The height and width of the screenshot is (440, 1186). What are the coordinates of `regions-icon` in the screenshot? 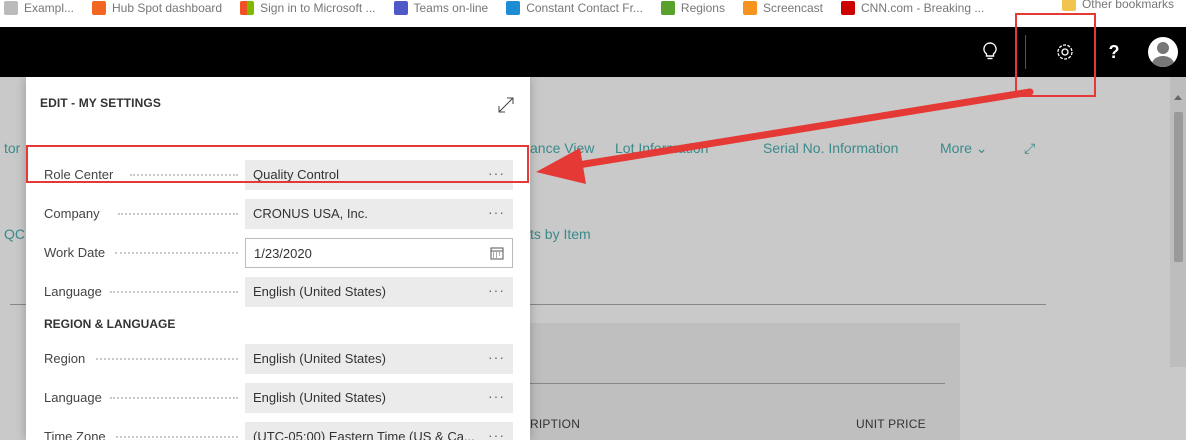 It's located at (667, 7).